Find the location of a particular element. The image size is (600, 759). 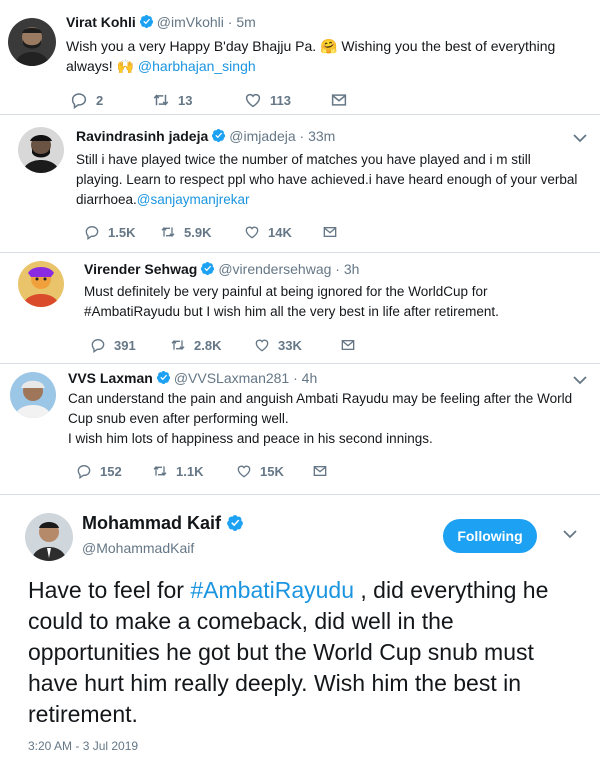

mention-link: @harbhajan_singh is located at coordinates (197, 66).